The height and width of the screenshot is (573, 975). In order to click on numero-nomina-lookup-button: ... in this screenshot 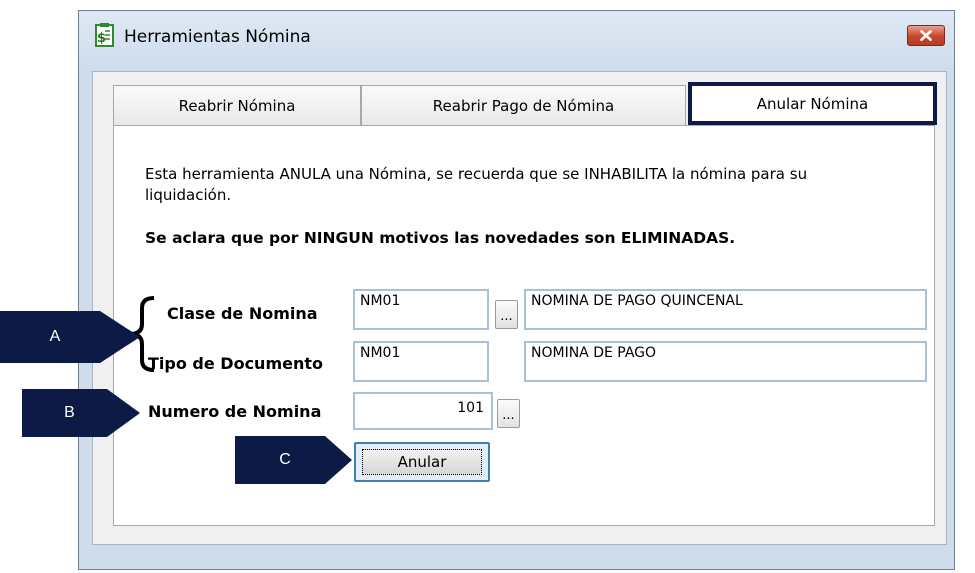, I will do `click(508, 413)`.